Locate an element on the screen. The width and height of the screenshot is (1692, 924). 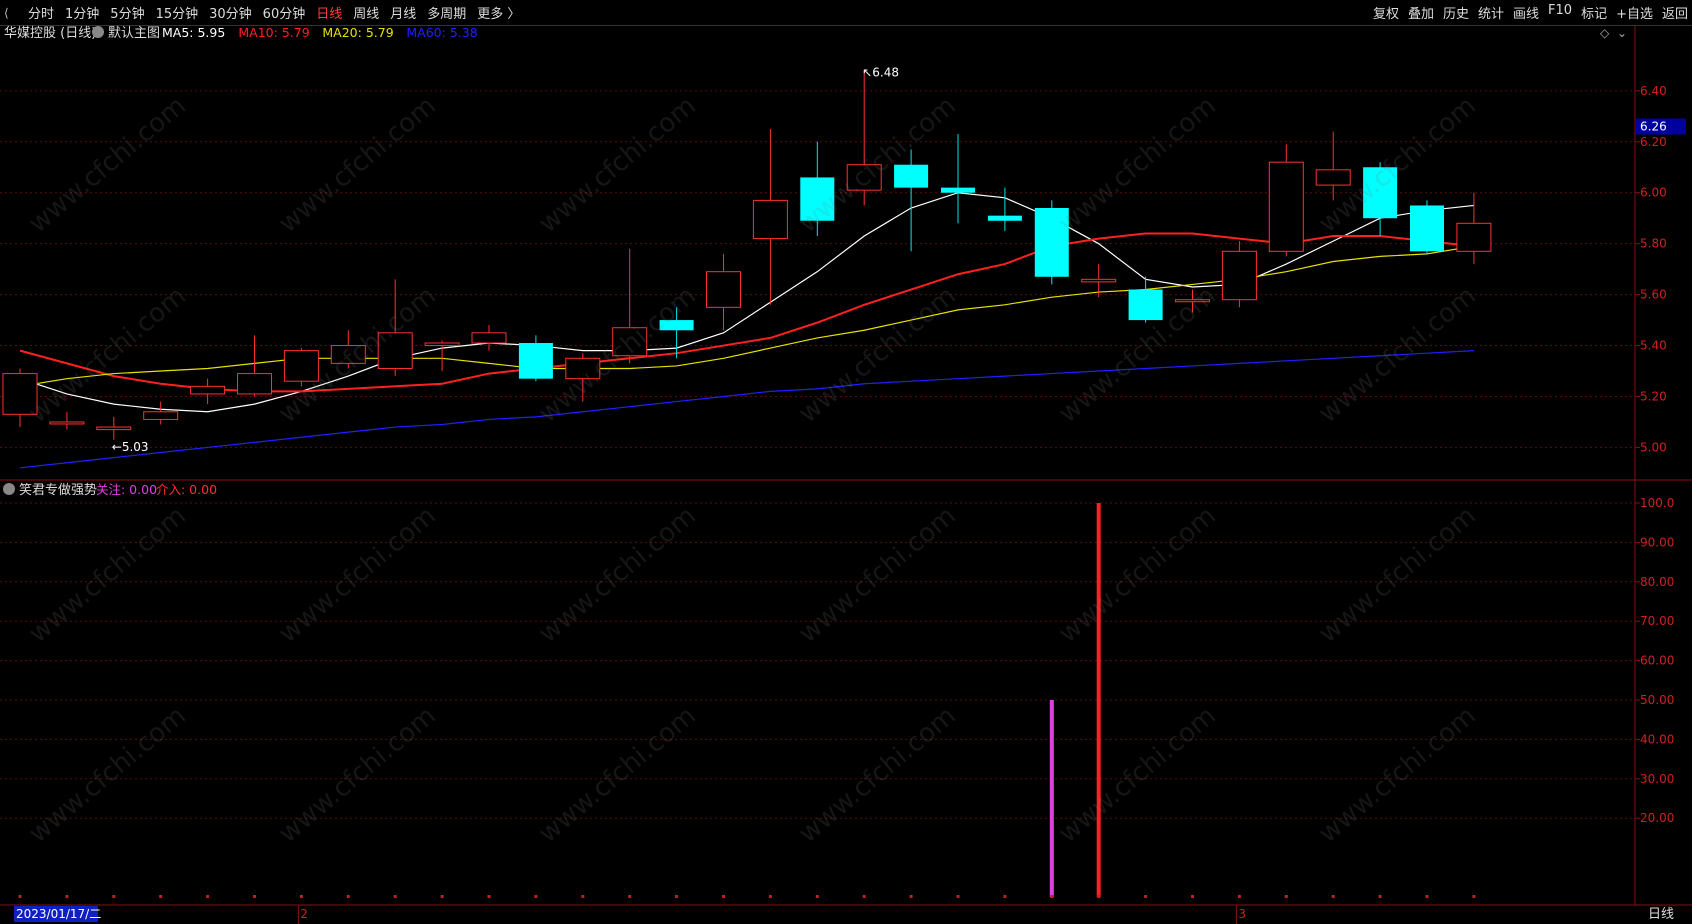
ma-label: MA60: 5.38 is located at coordinates (441, 32).